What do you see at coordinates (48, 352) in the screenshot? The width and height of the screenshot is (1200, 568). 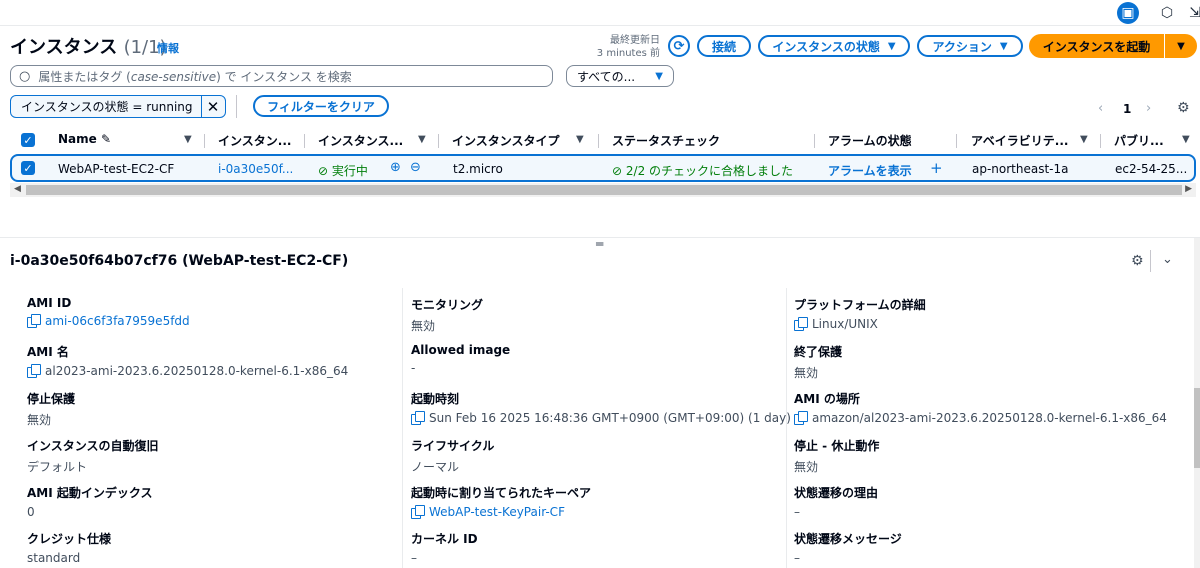 I see `field-label: AMI 名` at bounding box center [48, 352].